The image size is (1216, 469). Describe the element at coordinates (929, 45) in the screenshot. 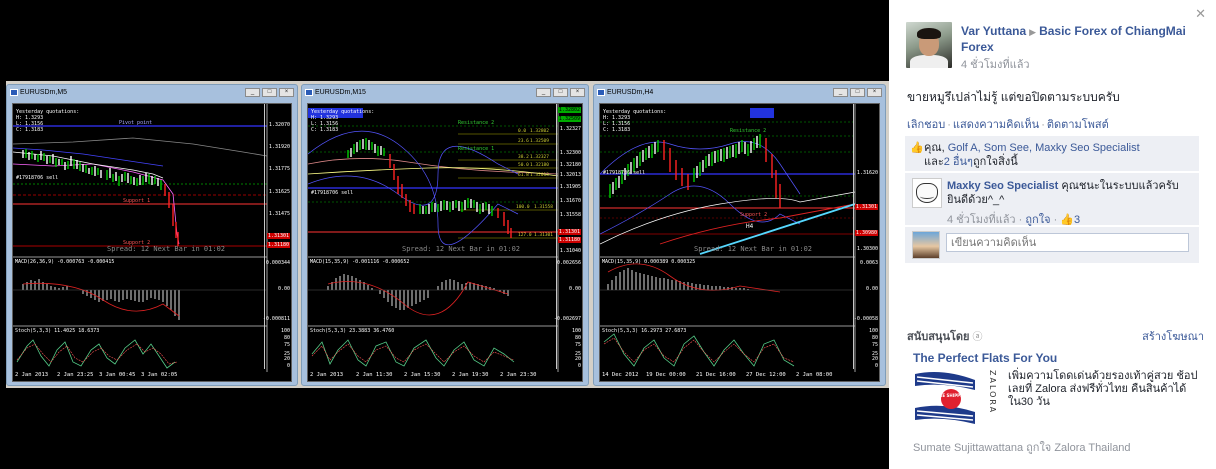

I see `author-avatar` at that location.